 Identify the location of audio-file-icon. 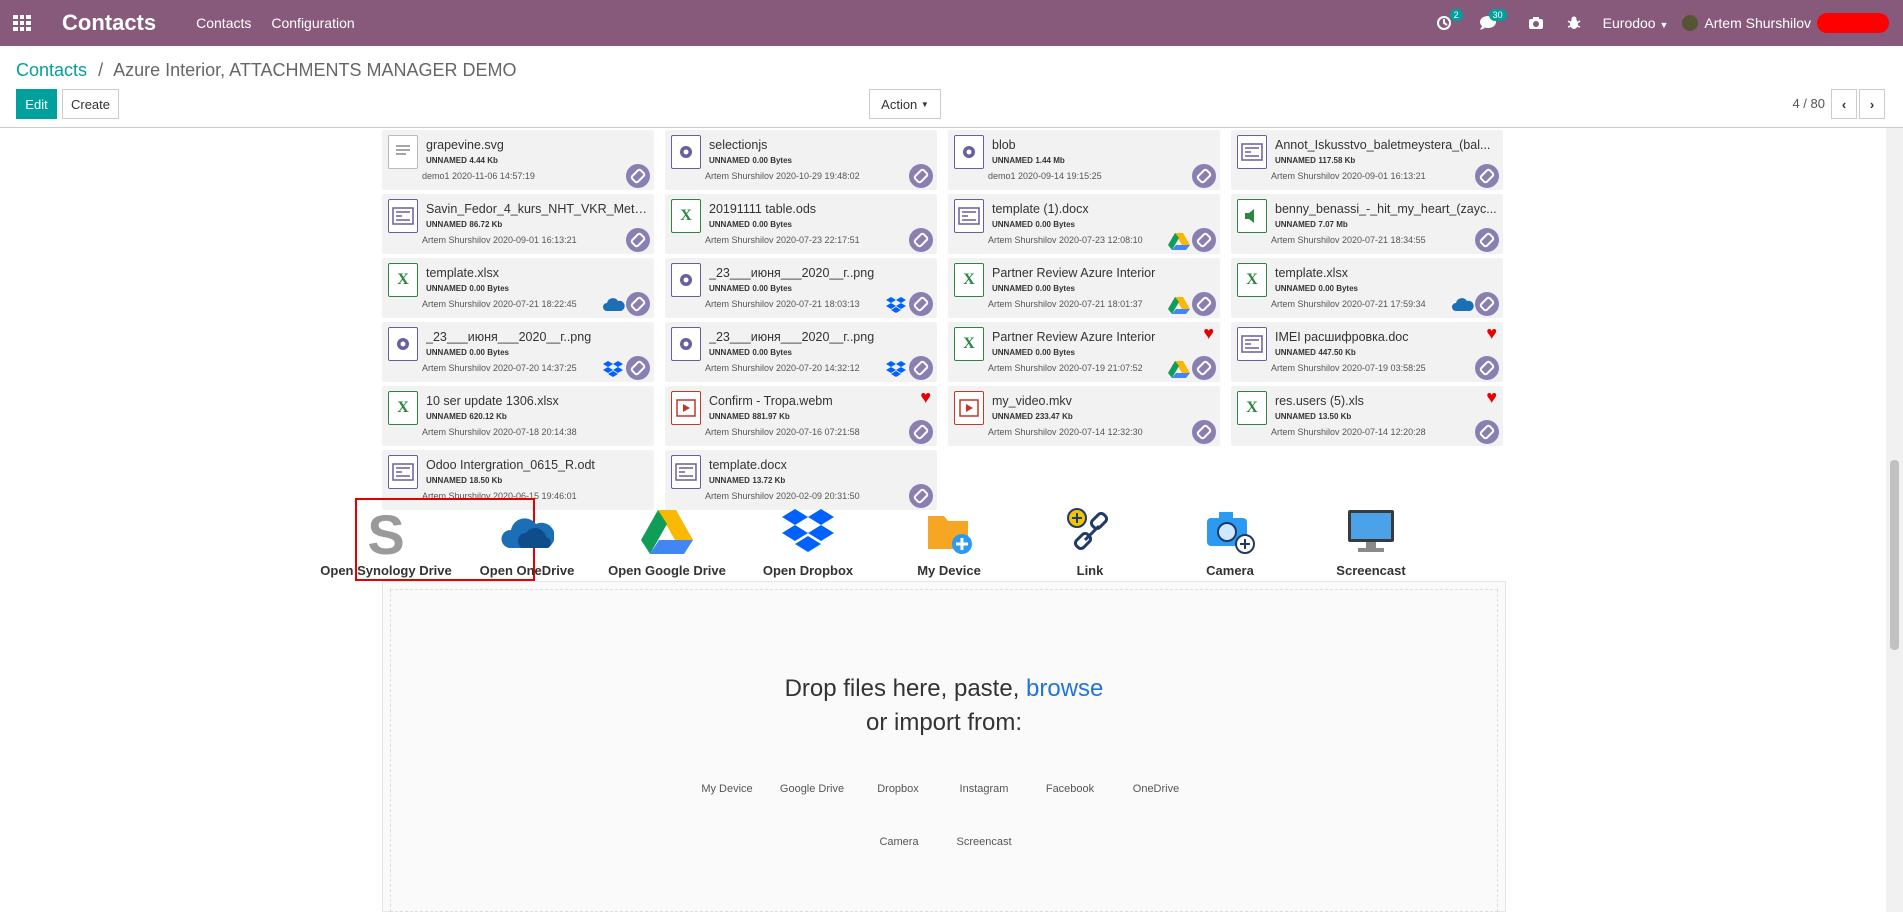
(1252, 216).